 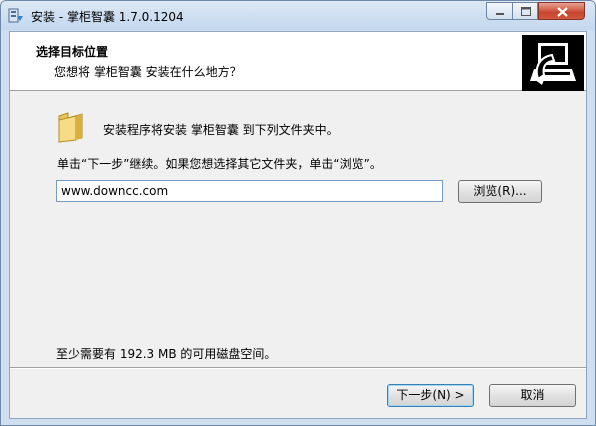 I want to click on minimize-icon, so click(x=500, y=14).